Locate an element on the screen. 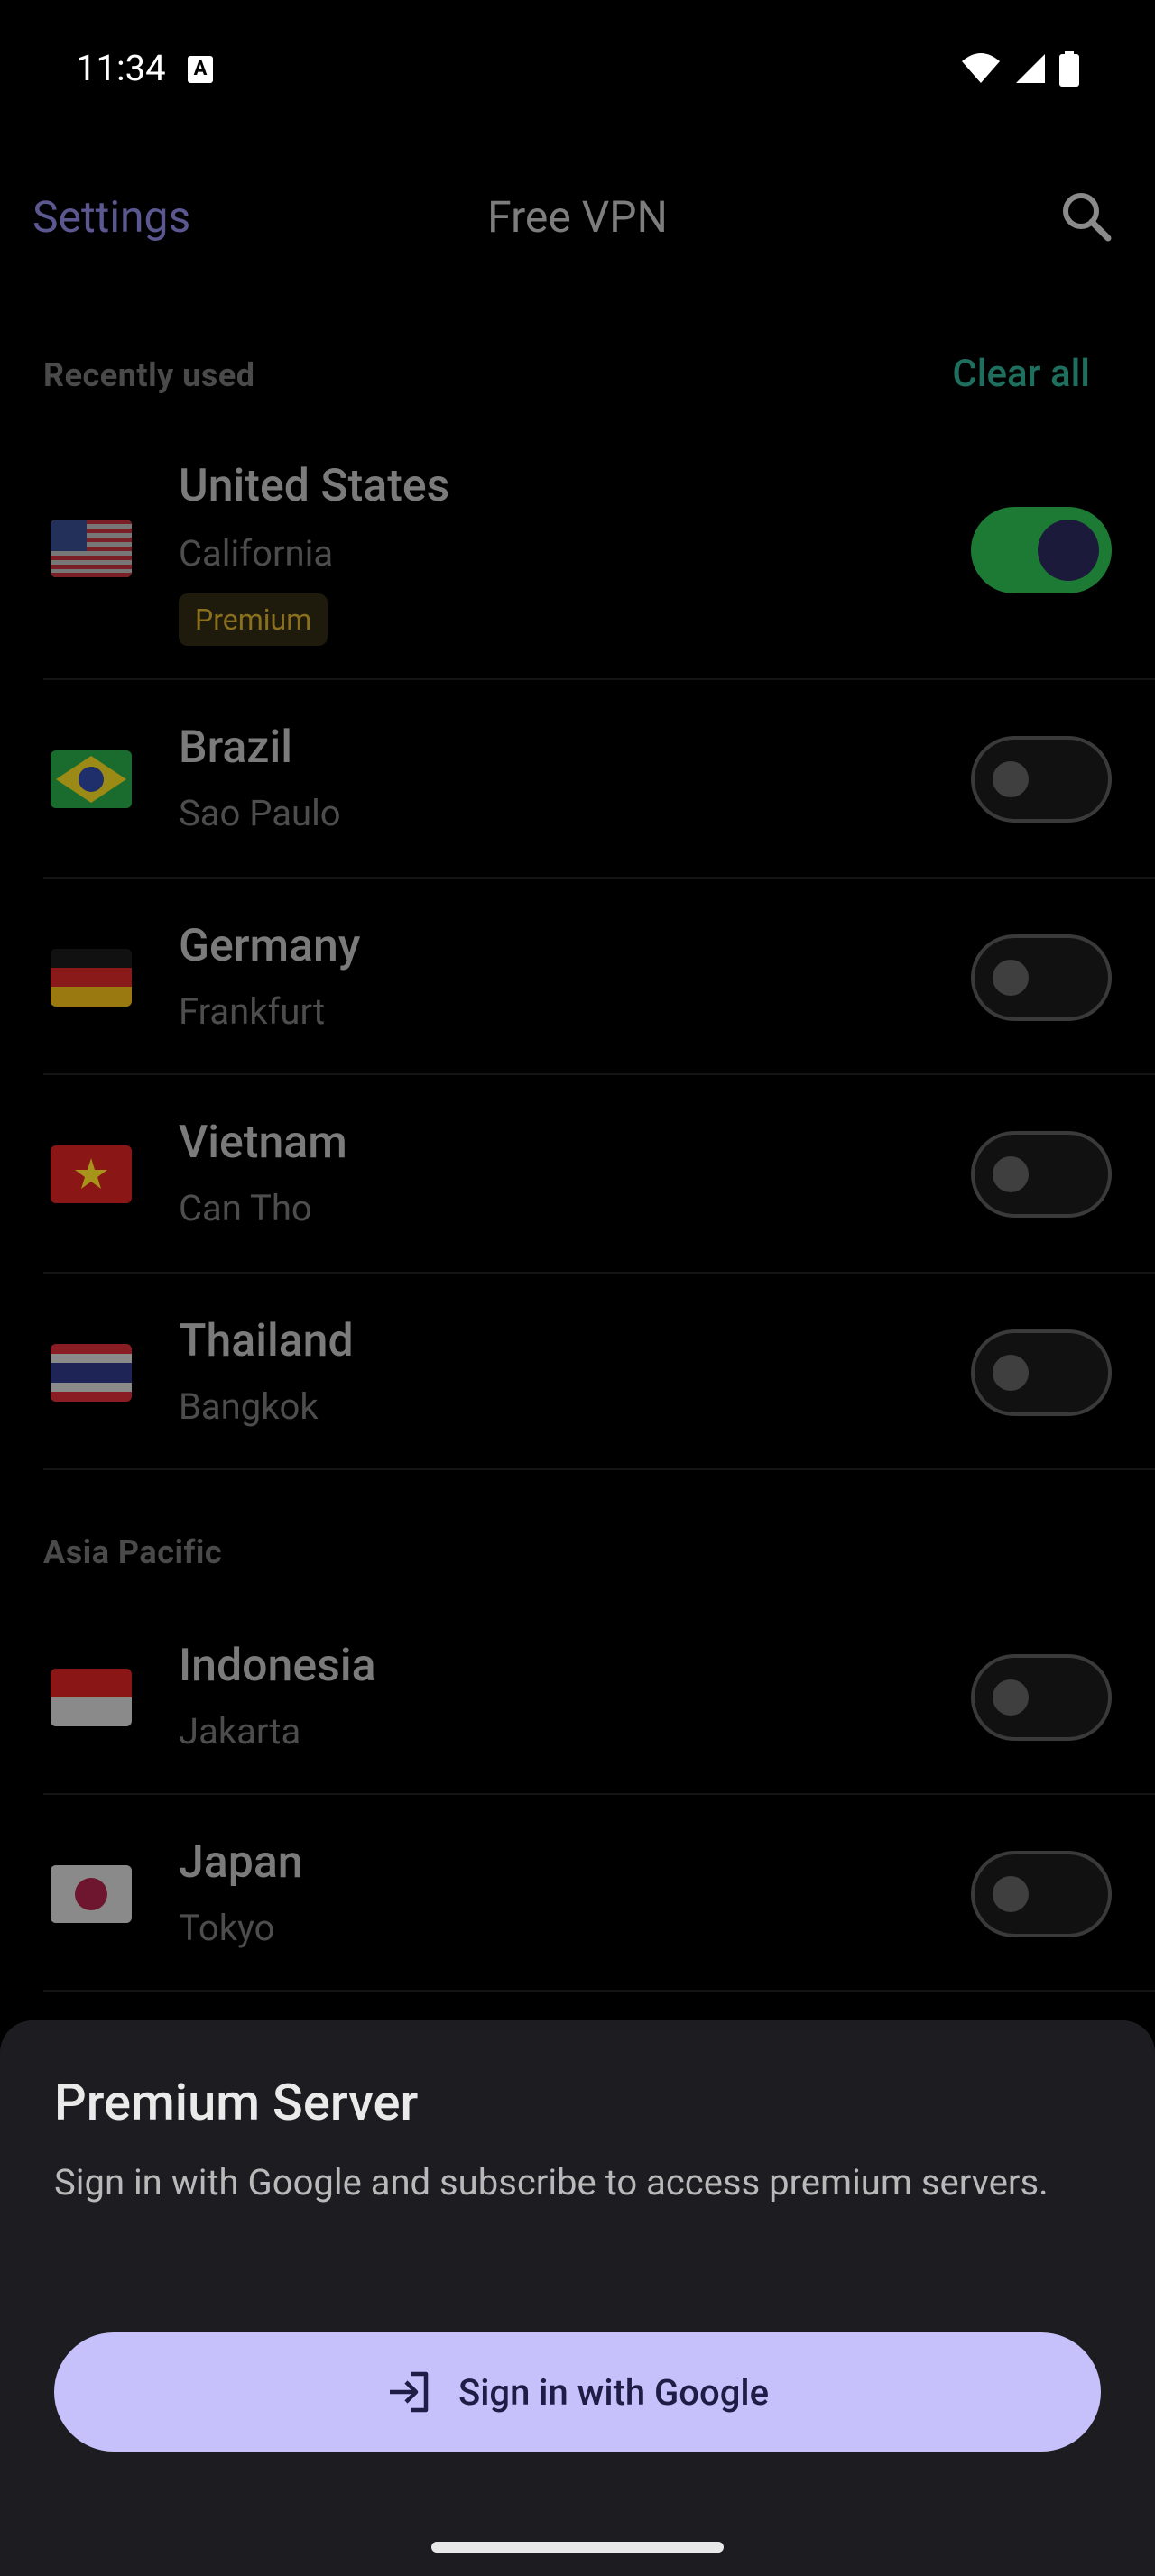 The image size is (1155, 2576). server-country: Germany is located at coordinates (270, 946).